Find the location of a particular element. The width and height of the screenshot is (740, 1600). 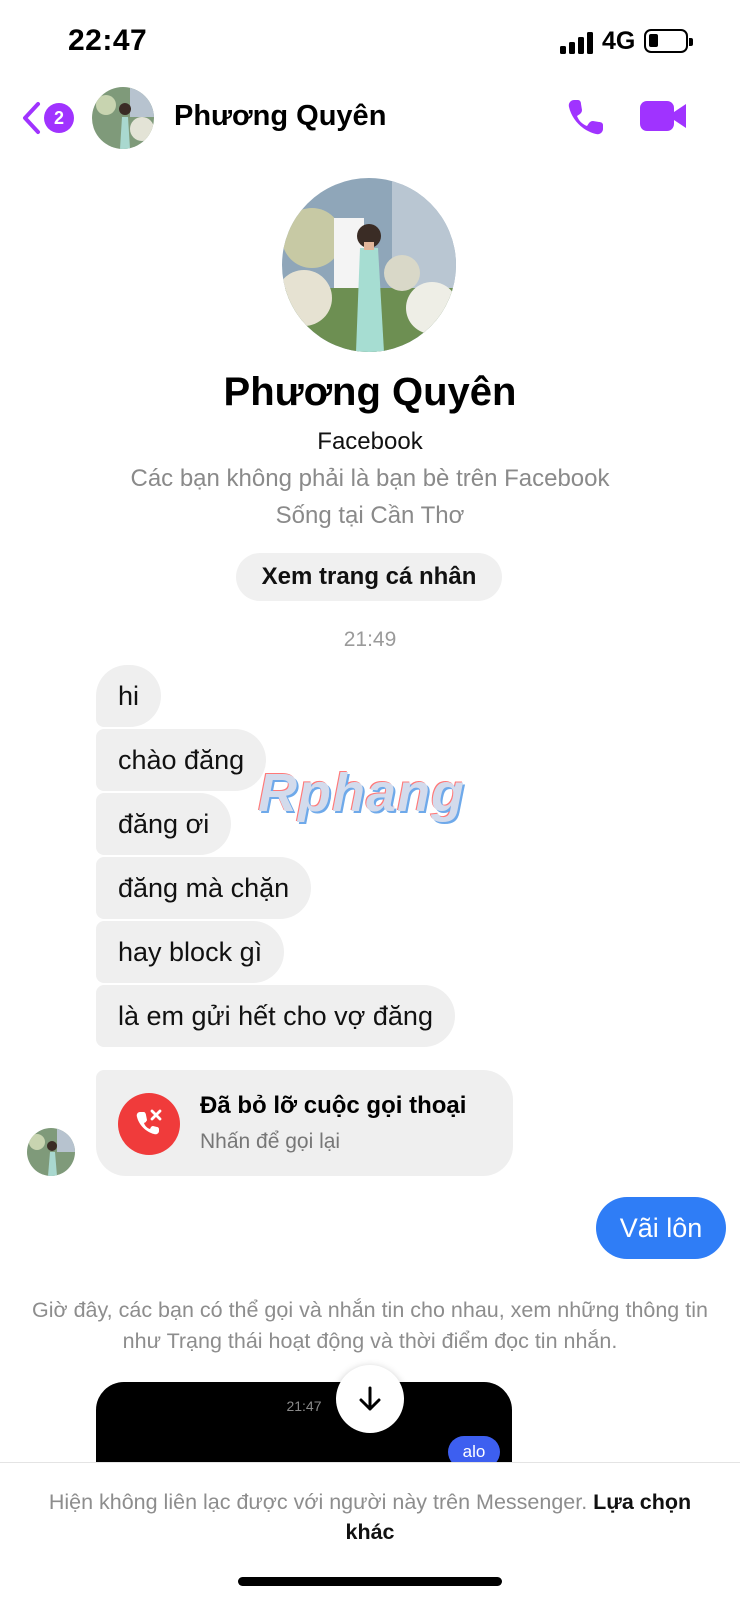

network-type: 4G is located at coordinates (619, 41).